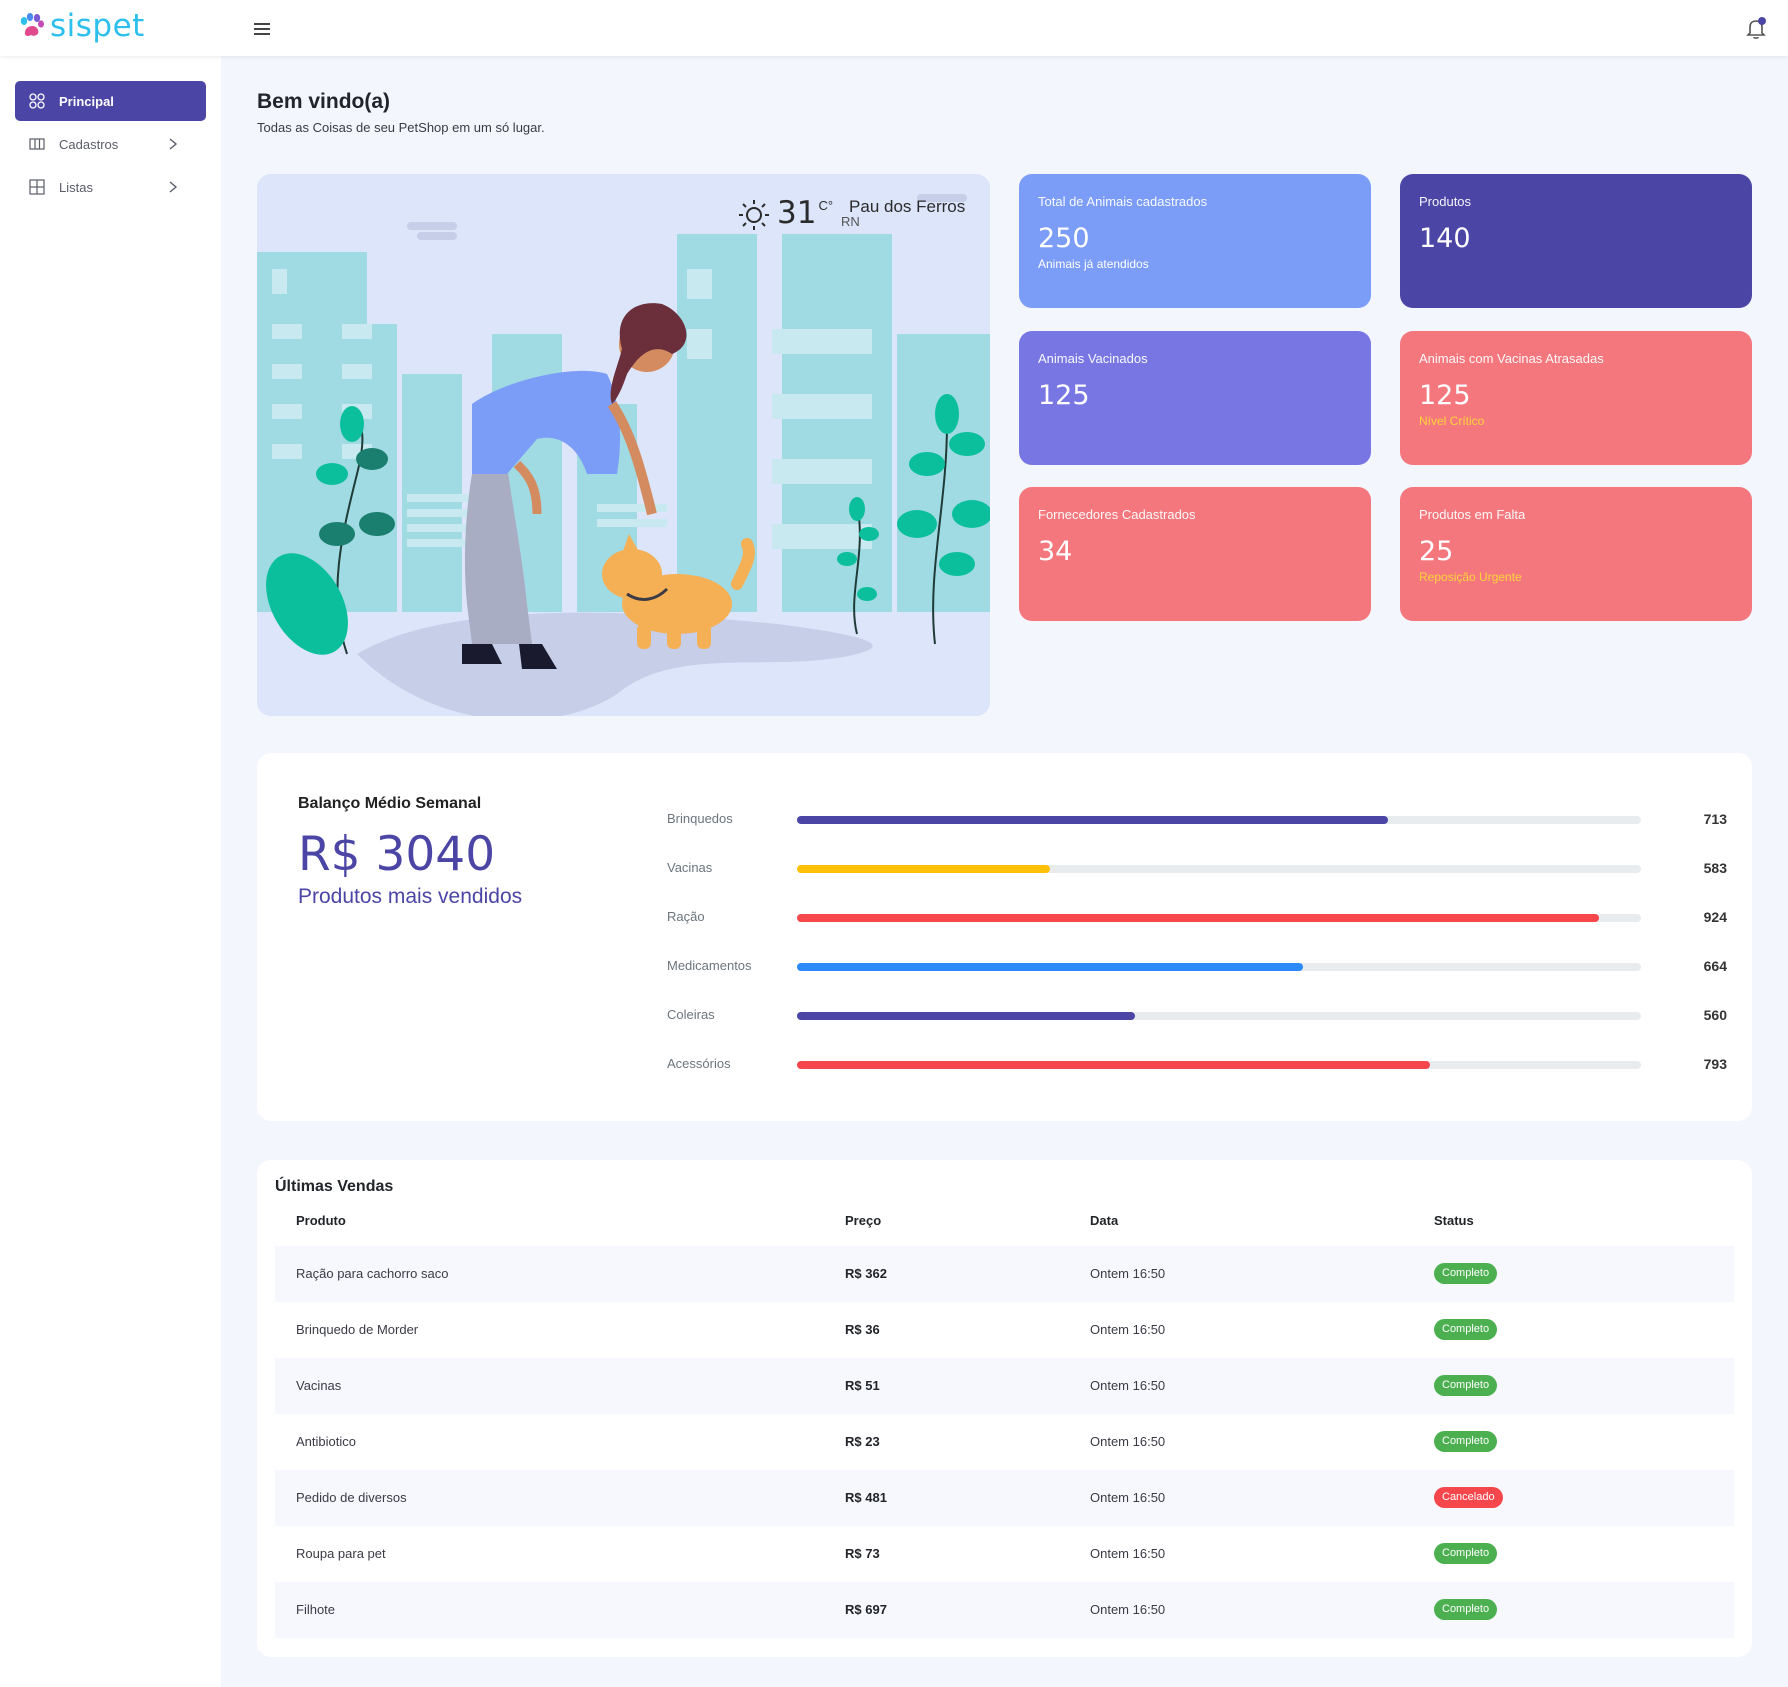 This screenshot has width=1788, height=1687. I want to click on sidebar-item-label: Cadastros, so click(89, 144).